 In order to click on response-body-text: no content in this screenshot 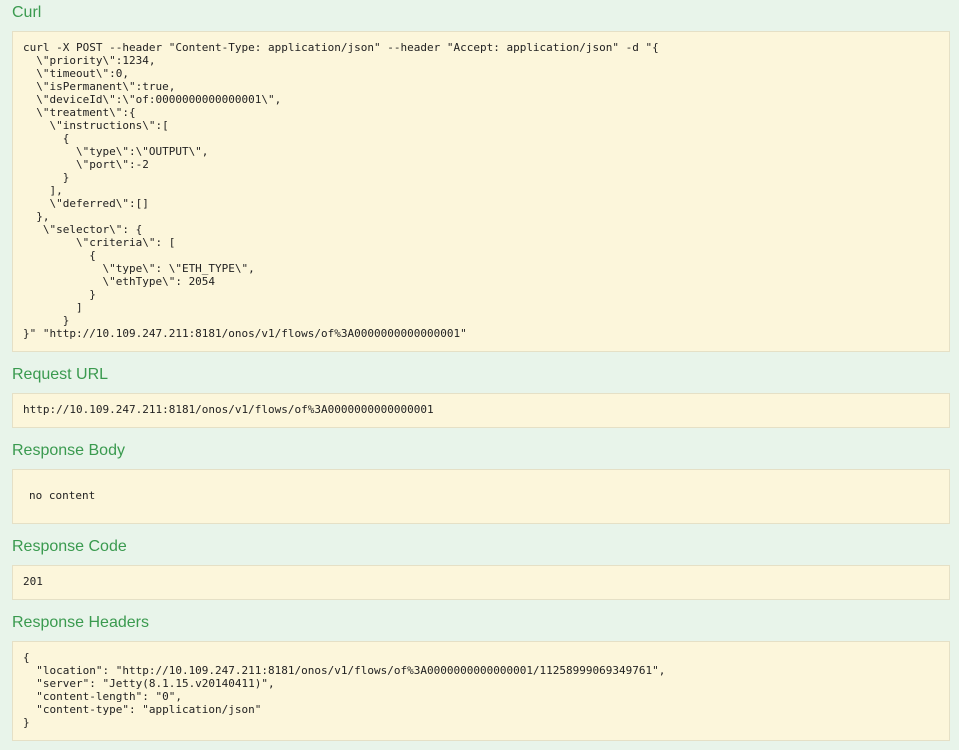, I will do `click(62, 495)`.